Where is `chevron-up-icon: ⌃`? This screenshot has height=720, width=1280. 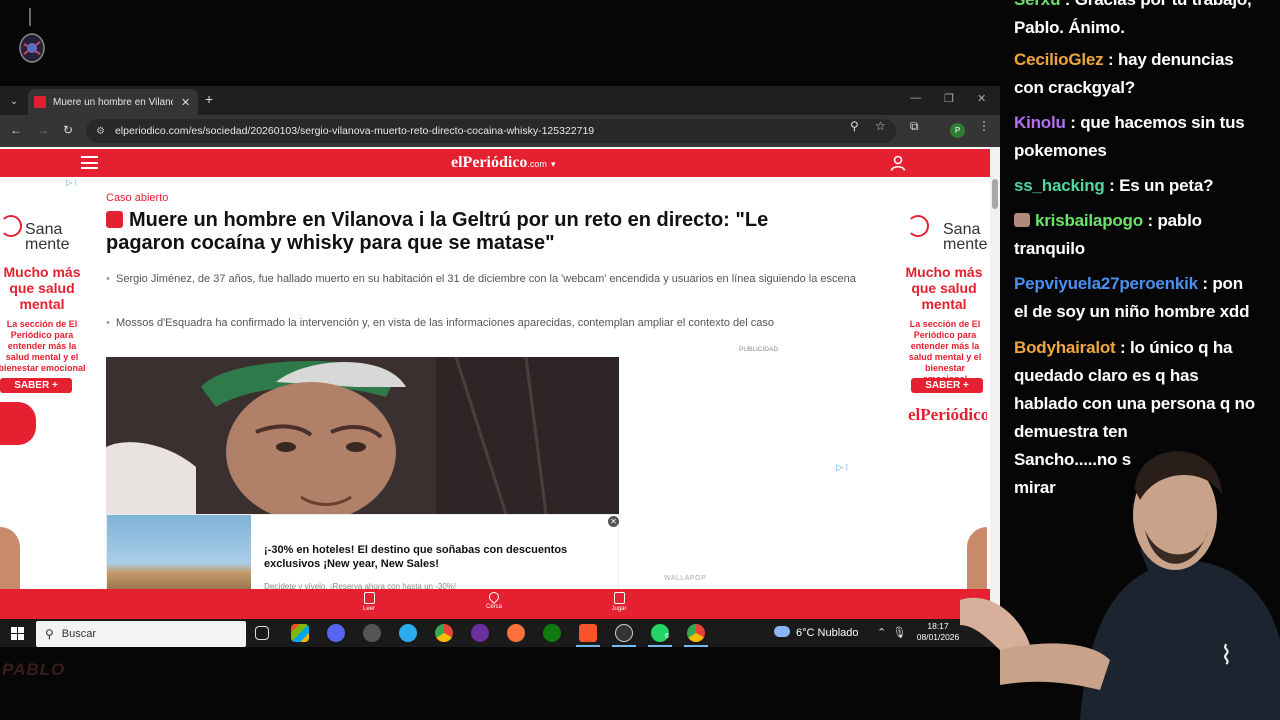
chevron-up-icon: ⌃ is located at coordinates (881, 633).